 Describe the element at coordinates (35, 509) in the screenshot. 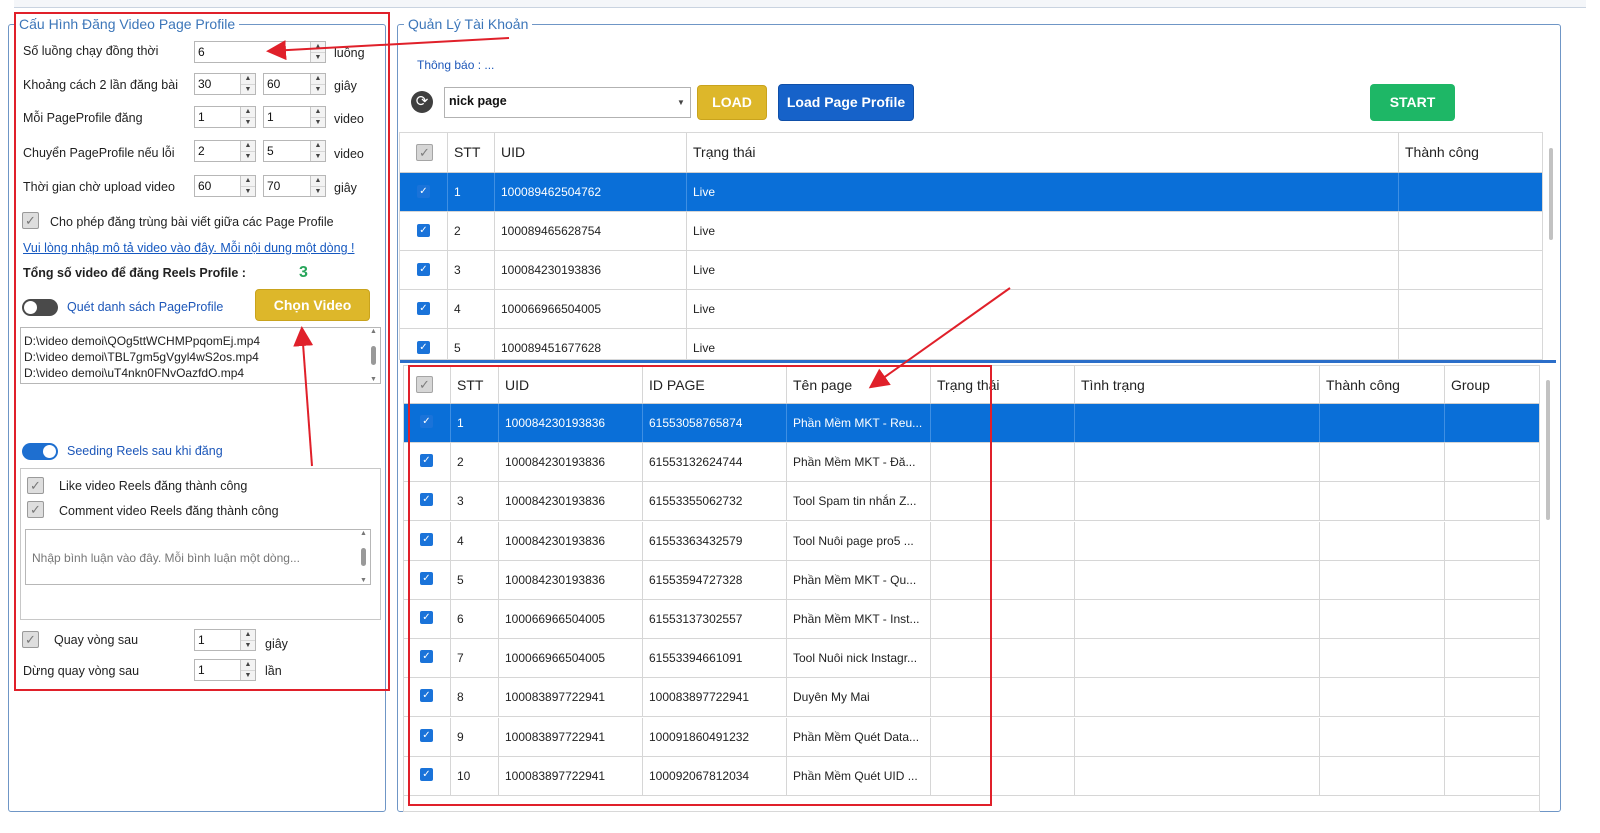

I see `comment-reels-checkbox: ✓` at that location.